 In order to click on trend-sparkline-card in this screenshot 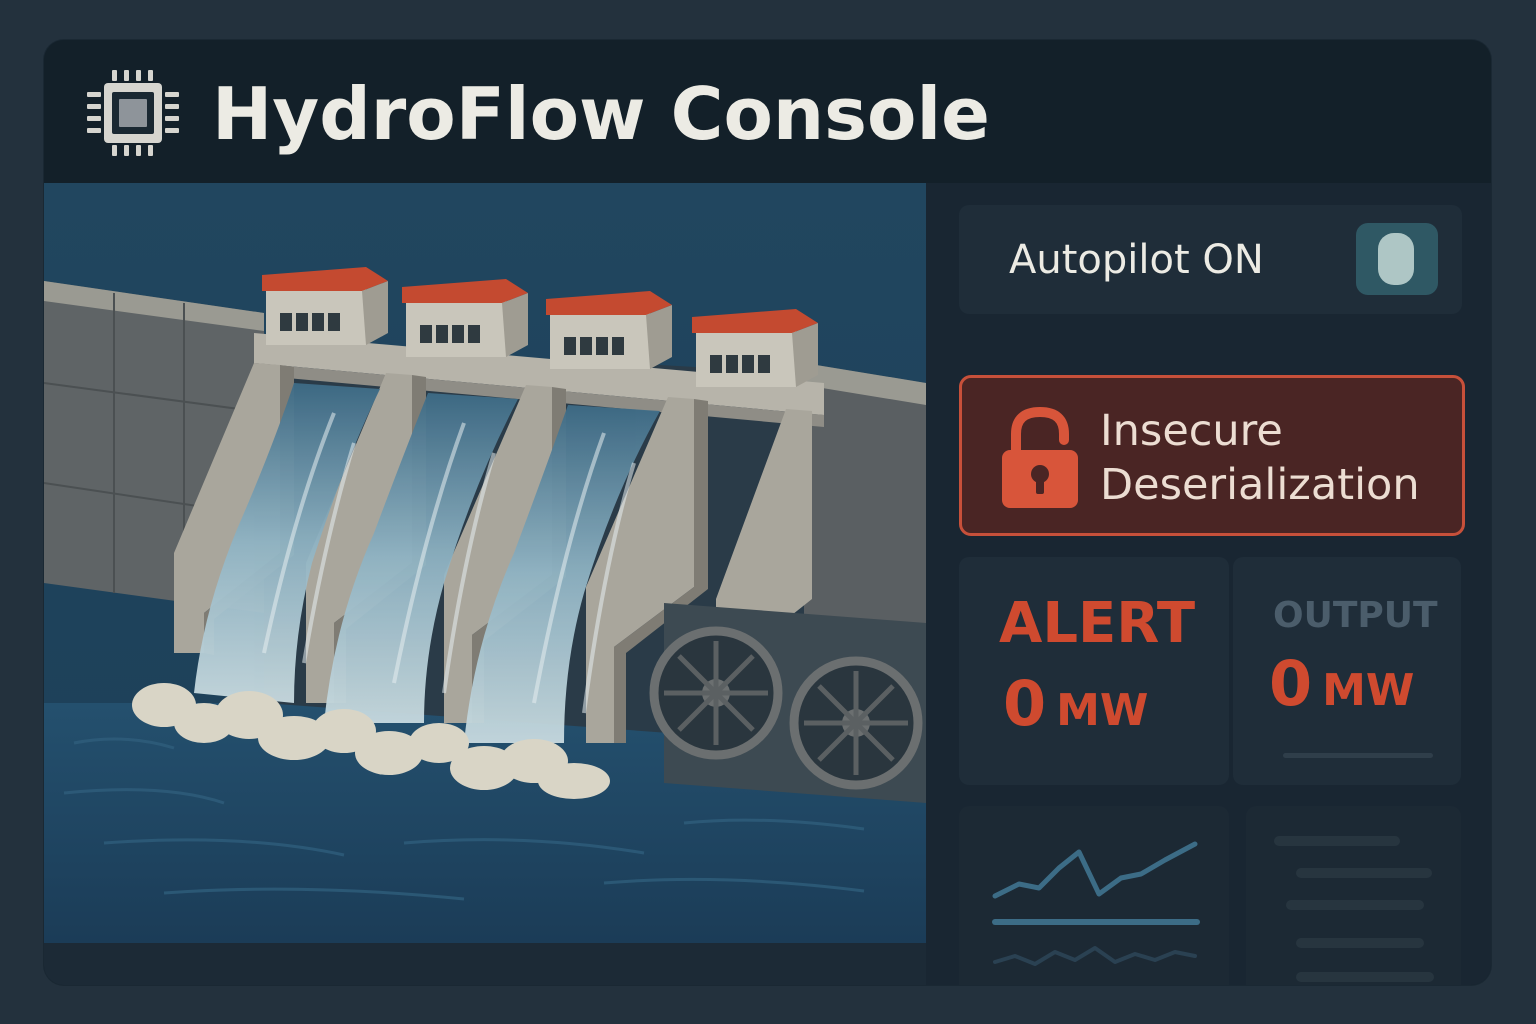, I will do `click(1094, 895)`.